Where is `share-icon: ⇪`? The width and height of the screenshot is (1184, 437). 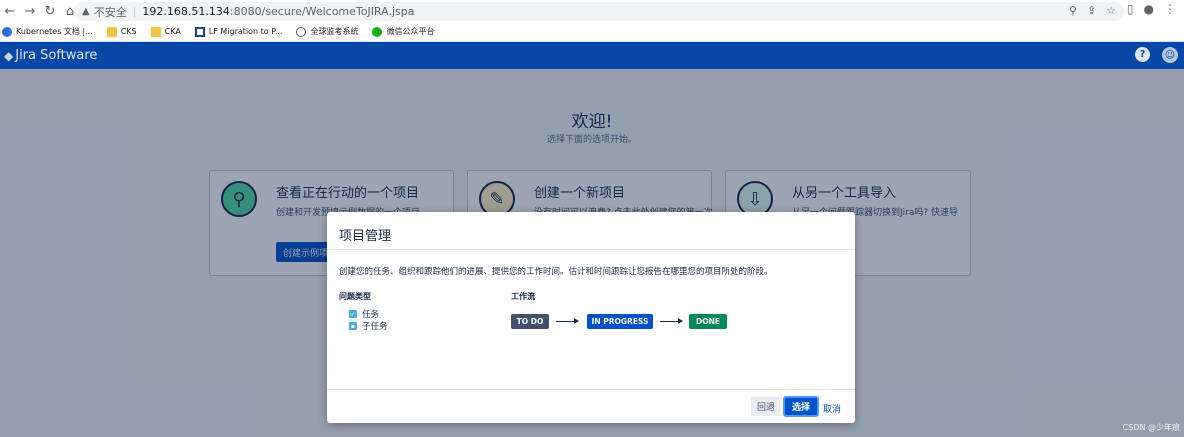
share-icon: ⇪ is located at coordinates (1091, 10).